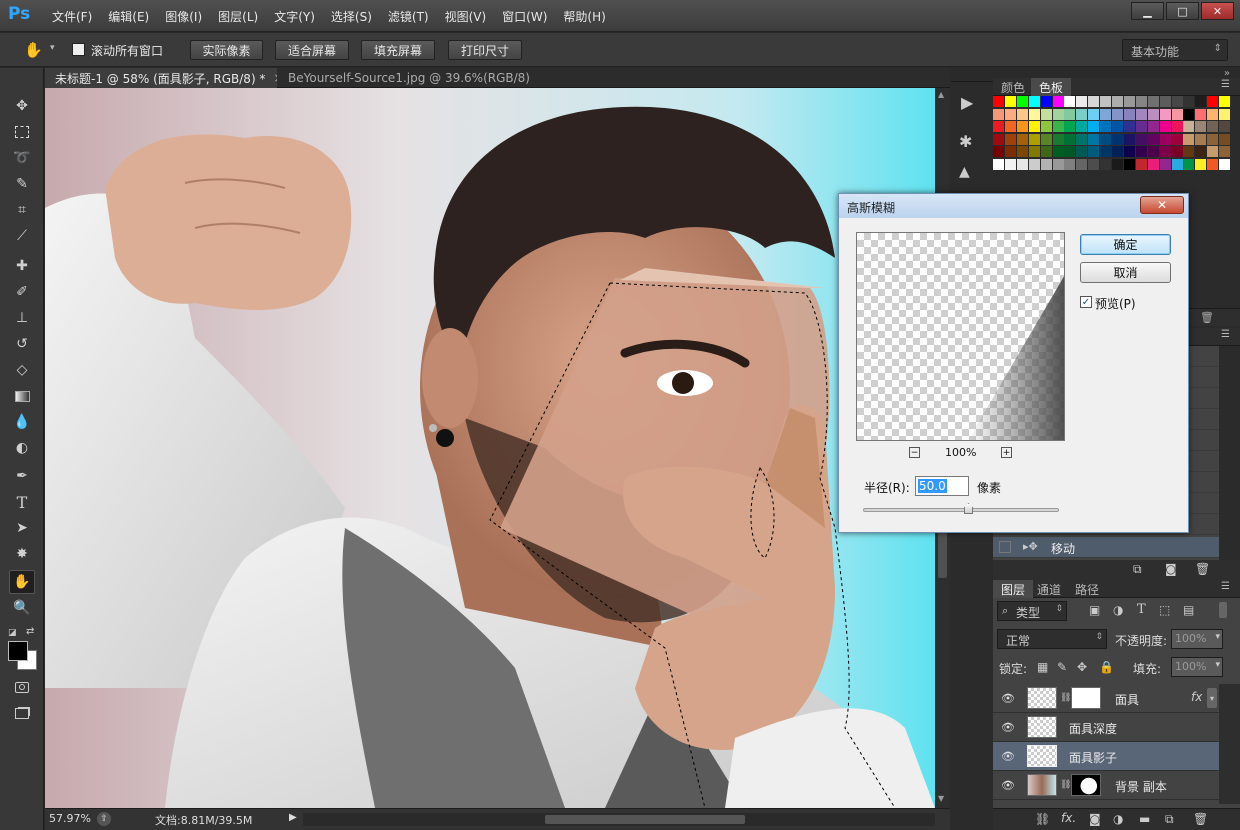 The height and width of the screenshot is (830, 1240). I want to click on filter-pixel-icon: ▣, so click(1094, 610).